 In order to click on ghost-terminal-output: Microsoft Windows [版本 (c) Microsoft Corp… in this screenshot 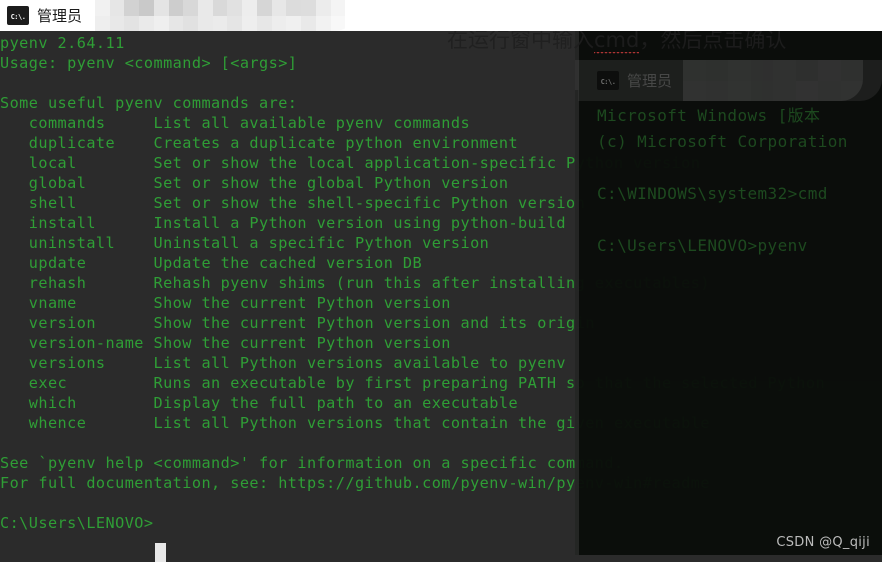, I will do `click(722, 180)`.